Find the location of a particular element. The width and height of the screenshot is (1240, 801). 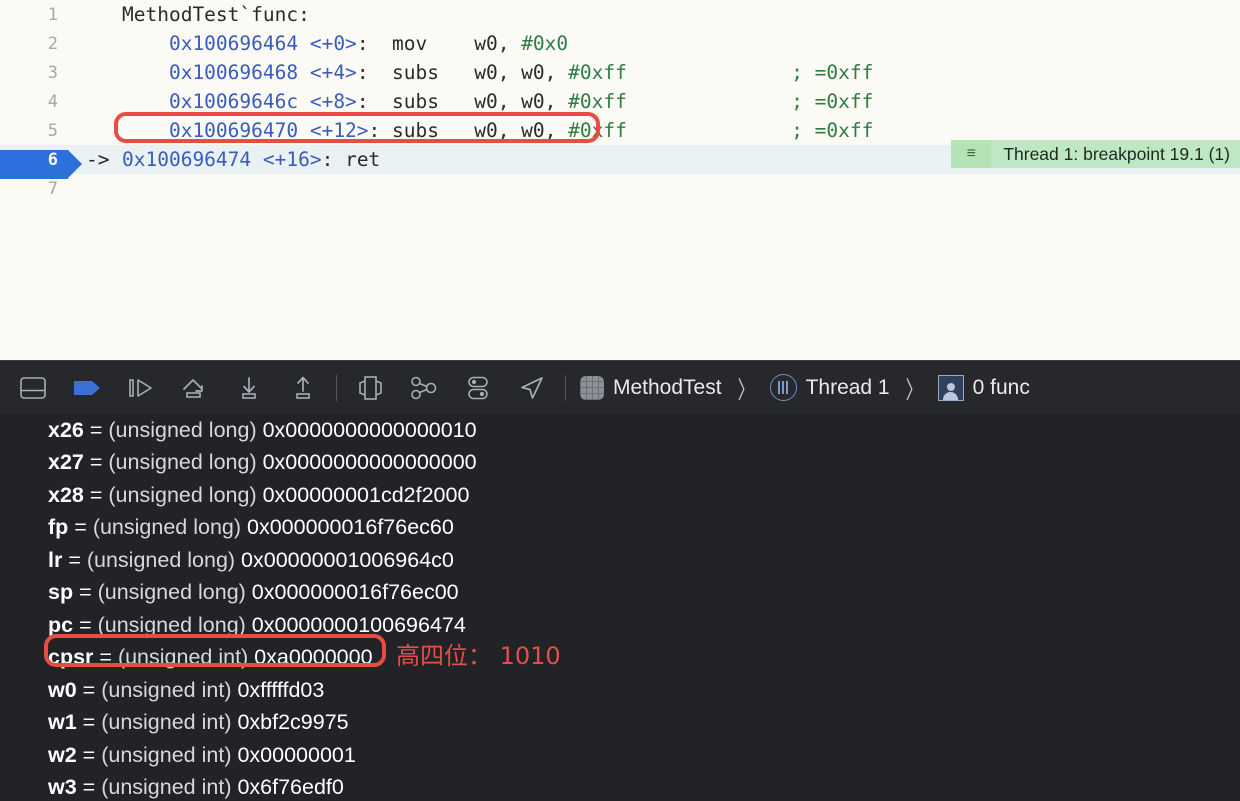

register-value: 0x000000016f76ec60 is located at coordinates (347, 527).